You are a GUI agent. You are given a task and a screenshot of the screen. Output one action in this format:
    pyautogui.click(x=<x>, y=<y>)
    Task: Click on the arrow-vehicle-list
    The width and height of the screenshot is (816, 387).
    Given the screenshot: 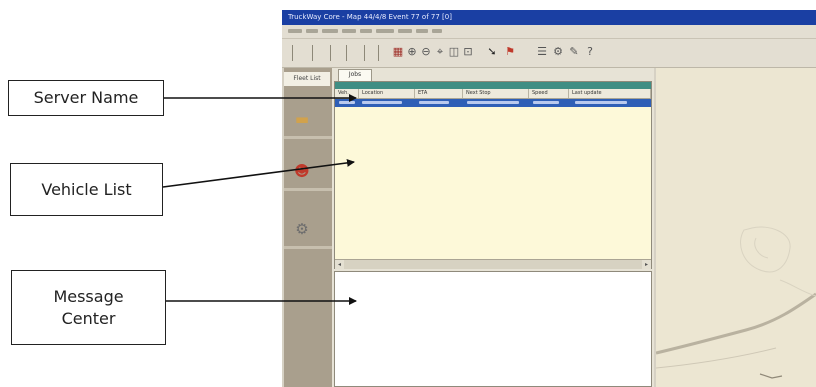 What is the action you would take?
    pyautogui.click(x=258, y=173)
    